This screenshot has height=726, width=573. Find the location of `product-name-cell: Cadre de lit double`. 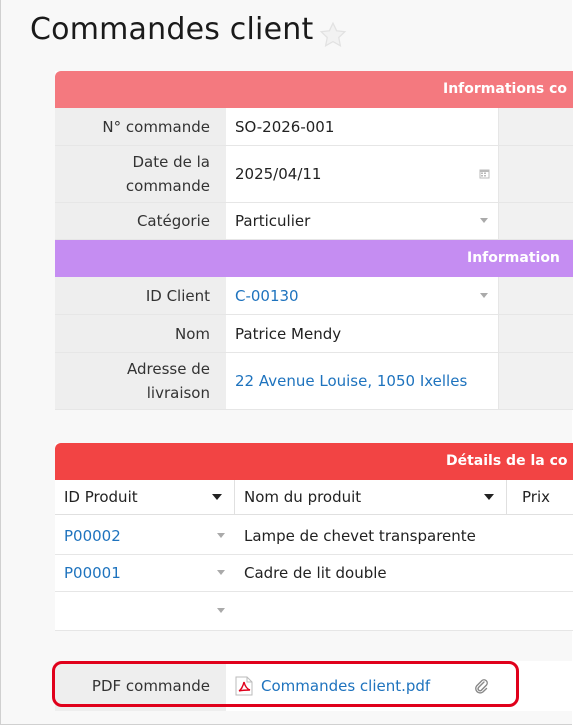

product-name-cell: Cadre de lit double is located at coordinates (371, 573).